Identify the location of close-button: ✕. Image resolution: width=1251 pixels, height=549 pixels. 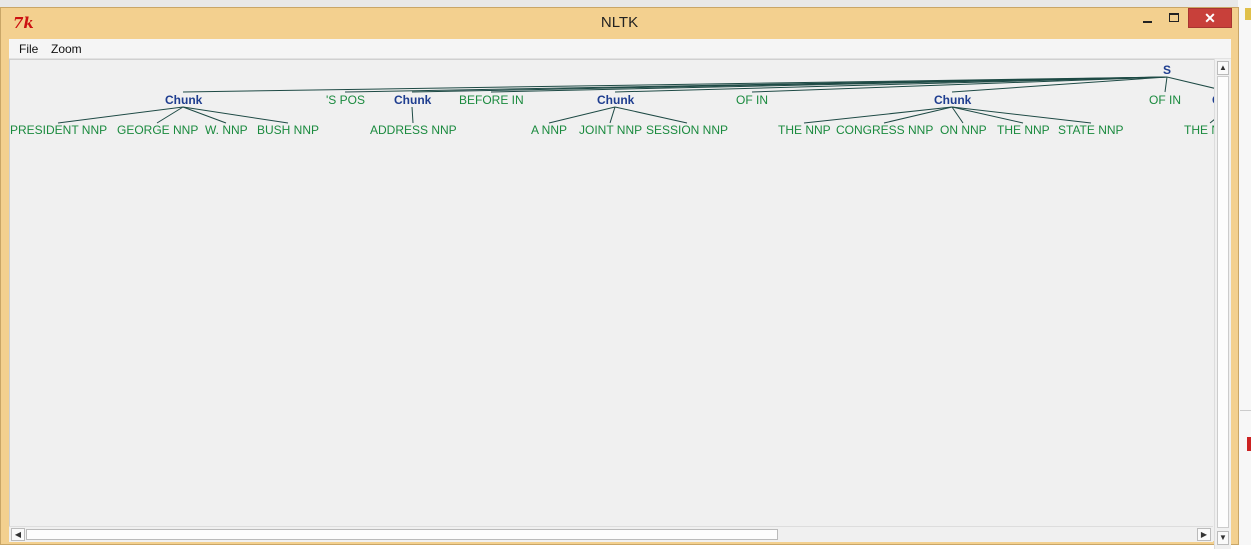
(1210, 18).